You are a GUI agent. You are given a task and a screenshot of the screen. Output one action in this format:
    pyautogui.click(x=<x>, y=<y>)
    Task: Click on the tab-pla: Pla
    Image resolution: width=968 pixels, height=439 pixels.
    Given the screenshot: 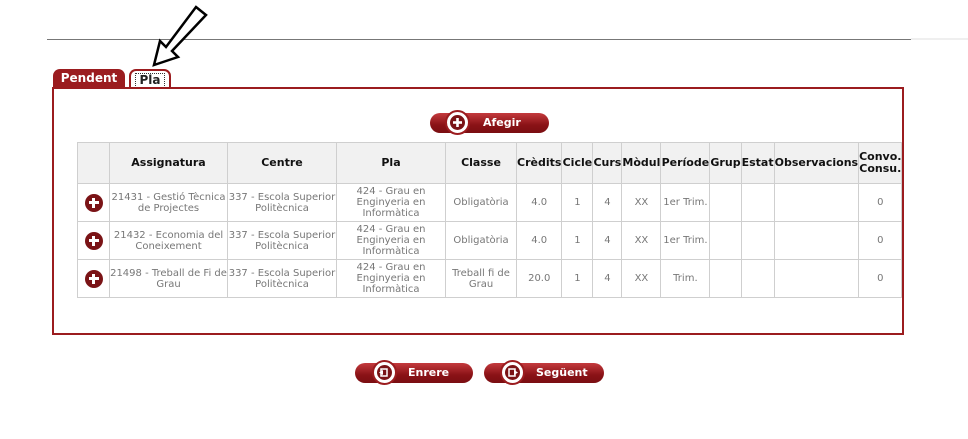 What is the action you would take?
    pyautogui.click(x=150, y=78)
    